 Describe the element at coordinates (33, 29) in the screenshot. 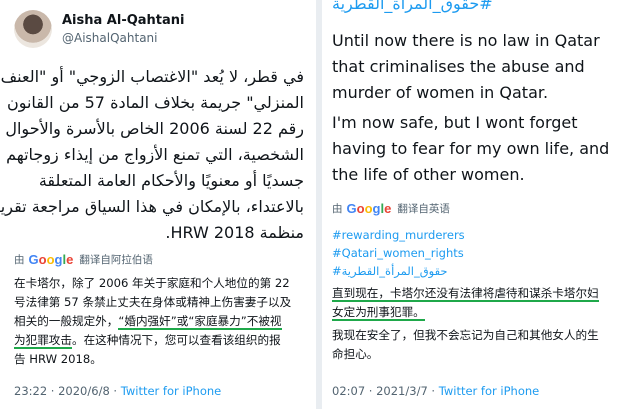

I see `avatar` at that location.